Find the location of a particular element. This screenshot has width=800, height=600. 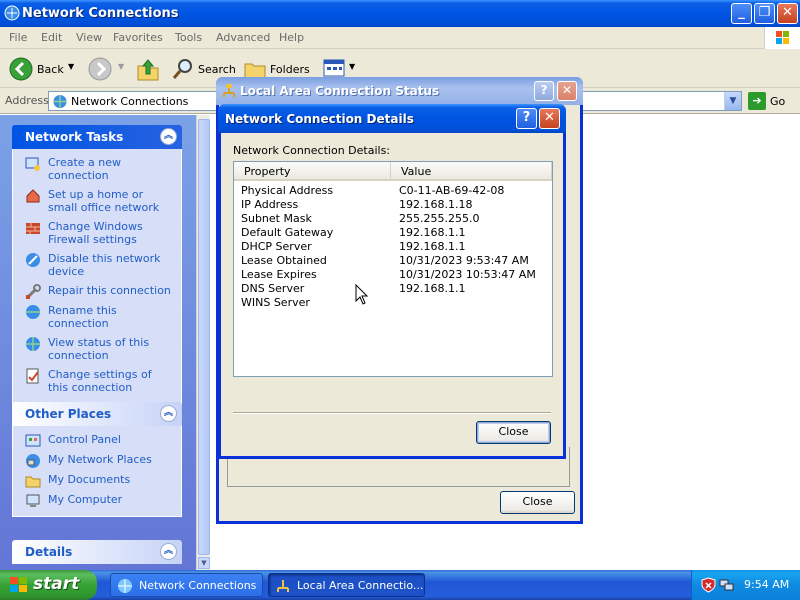

windows-flag-icon is located at coordinates (18, 584).